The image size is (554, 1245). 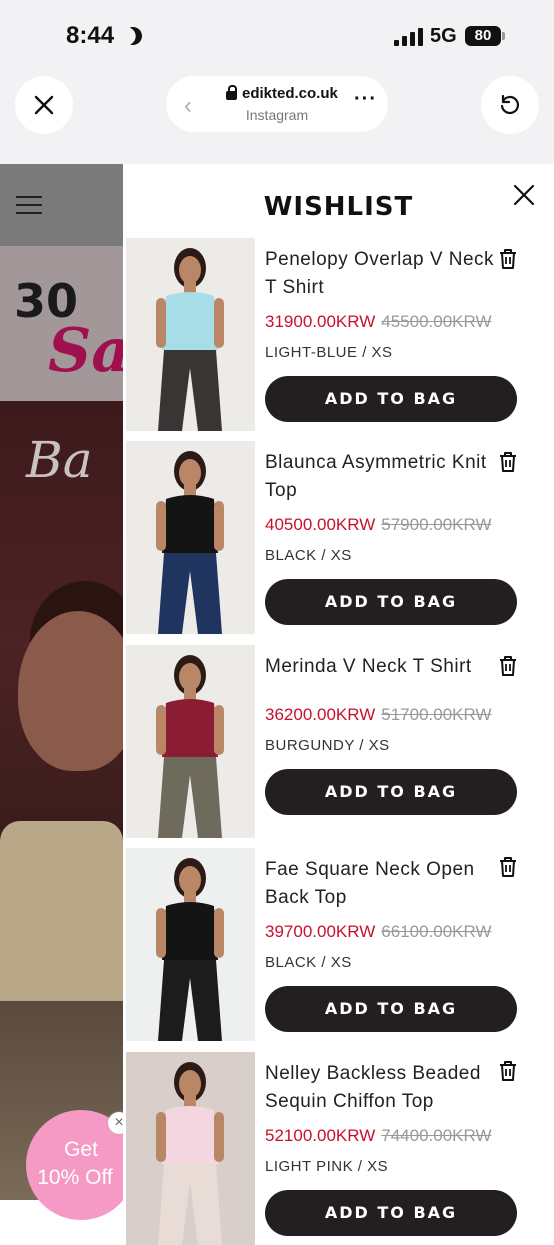 I want to click on sale-price: 40500.00KRW, so click(x=320, y=524).